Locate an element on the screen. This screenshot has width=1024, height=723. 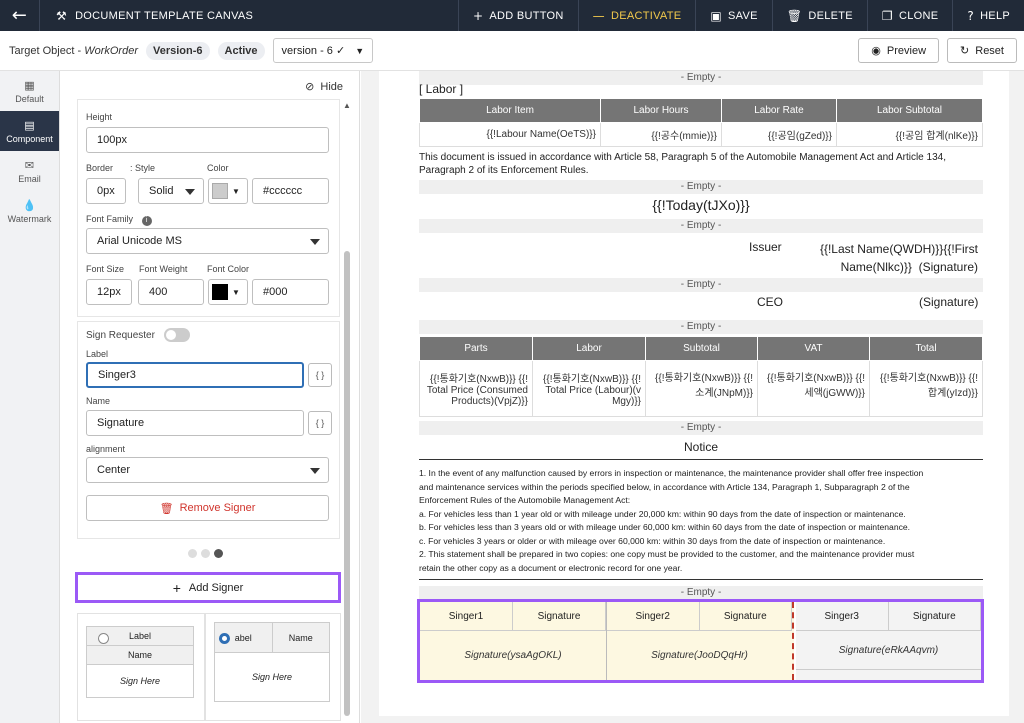
dot-active is located at coordinates (218, 553).